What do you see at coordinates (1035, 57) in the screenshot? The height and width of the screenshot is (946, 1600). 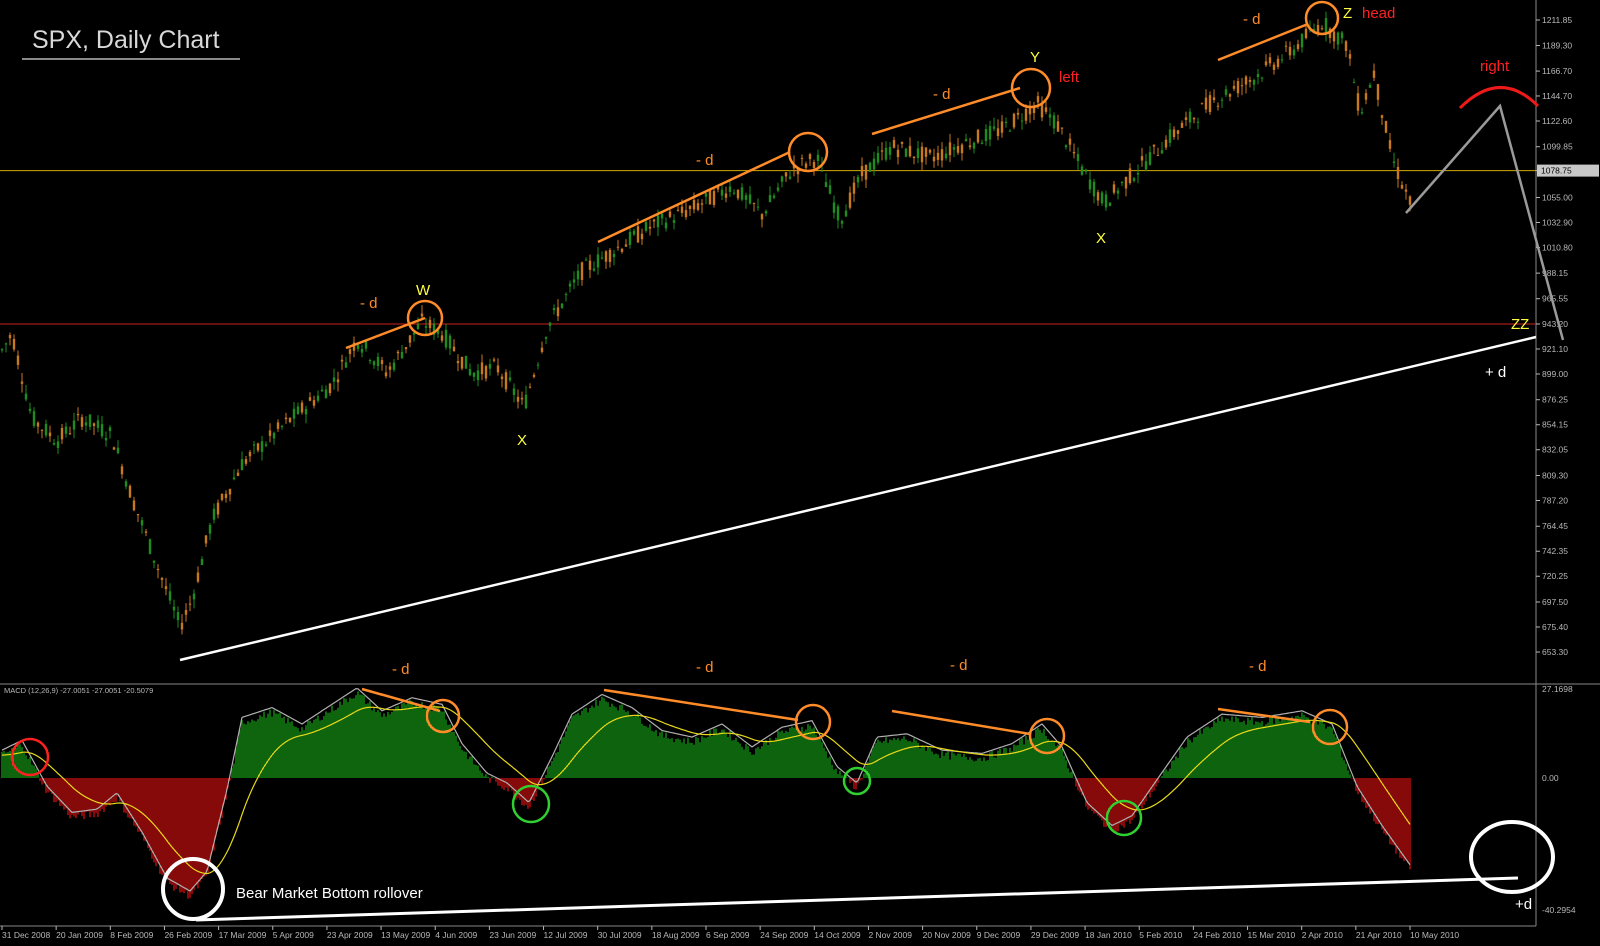 I see `label-y: Y` at bounding box center [1035, 57].